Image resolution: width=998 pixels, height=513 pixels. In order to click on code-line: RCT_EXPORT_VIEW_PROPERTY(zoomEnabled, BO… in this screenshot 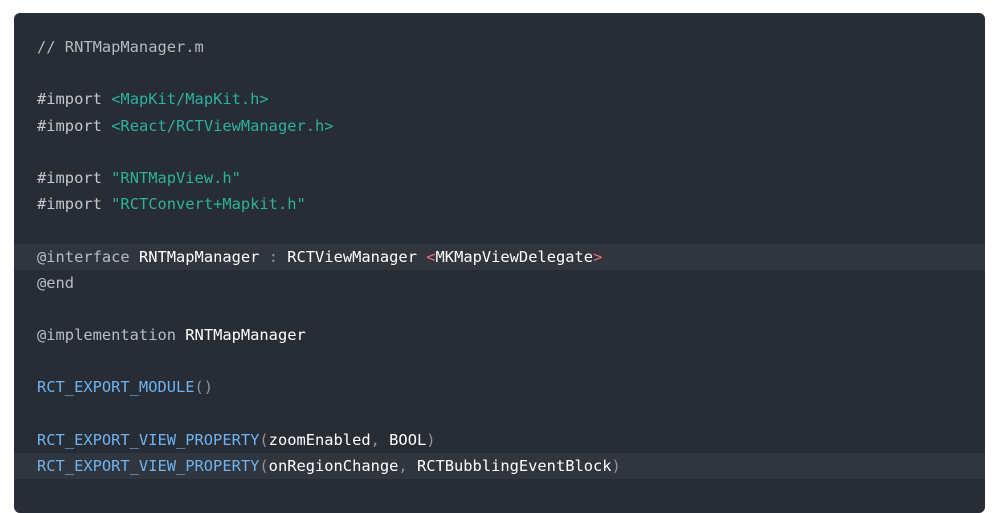, I will do `click(499, 440)`.